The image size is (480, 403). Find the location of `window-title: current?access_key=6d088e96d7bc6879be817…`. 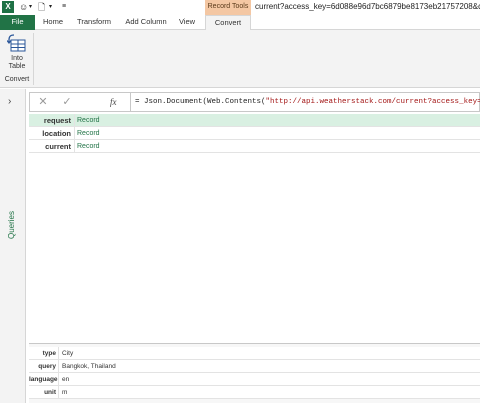

window-title: current?access_key=6d088e96d7bc6879be817… is located at coordinates (367, 6).